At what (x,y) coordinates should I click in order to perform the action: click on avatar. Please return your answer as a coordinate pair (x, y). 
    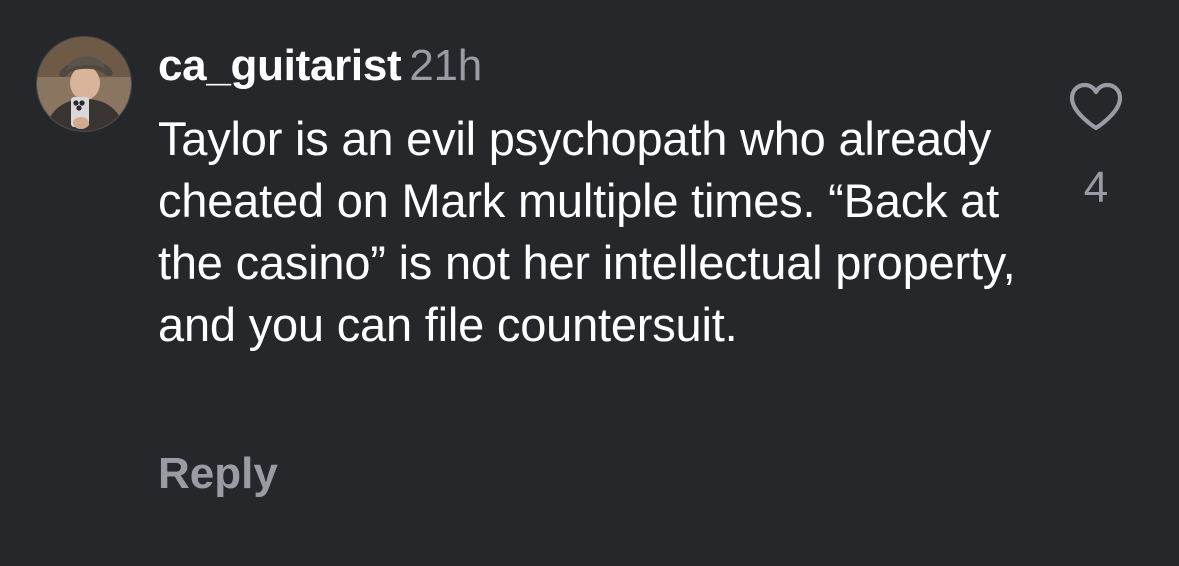
    Looking at the image, I should click on (84, 84).